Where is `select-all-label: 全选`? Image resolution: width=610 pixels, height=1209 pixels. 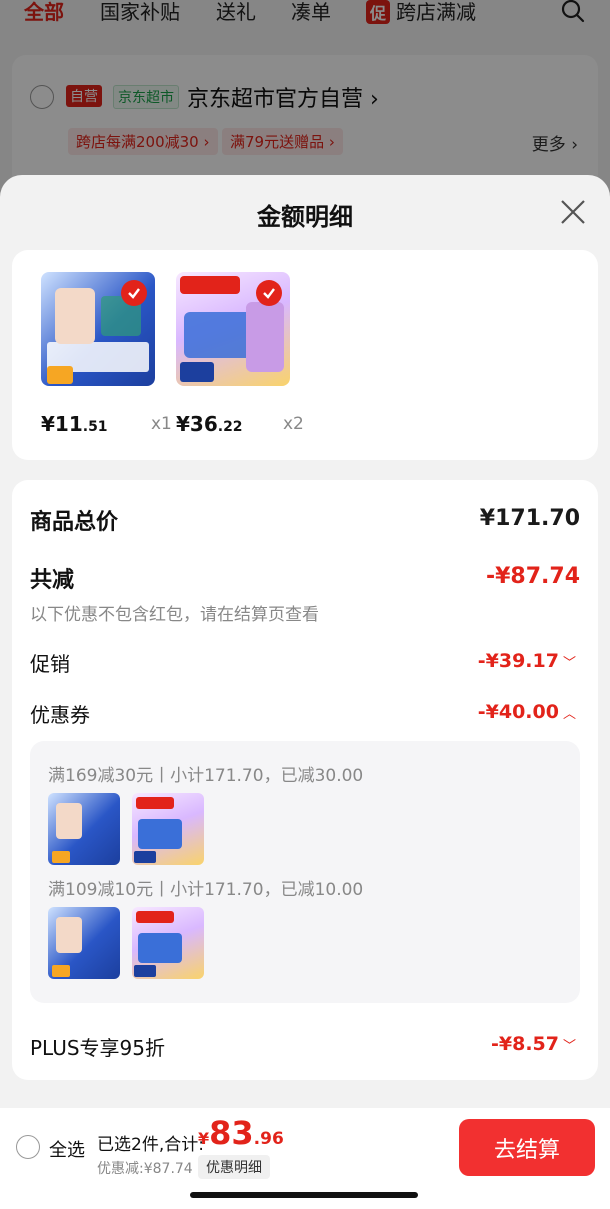 select-all-label: 全选 is located at coordinates (67, 1149).